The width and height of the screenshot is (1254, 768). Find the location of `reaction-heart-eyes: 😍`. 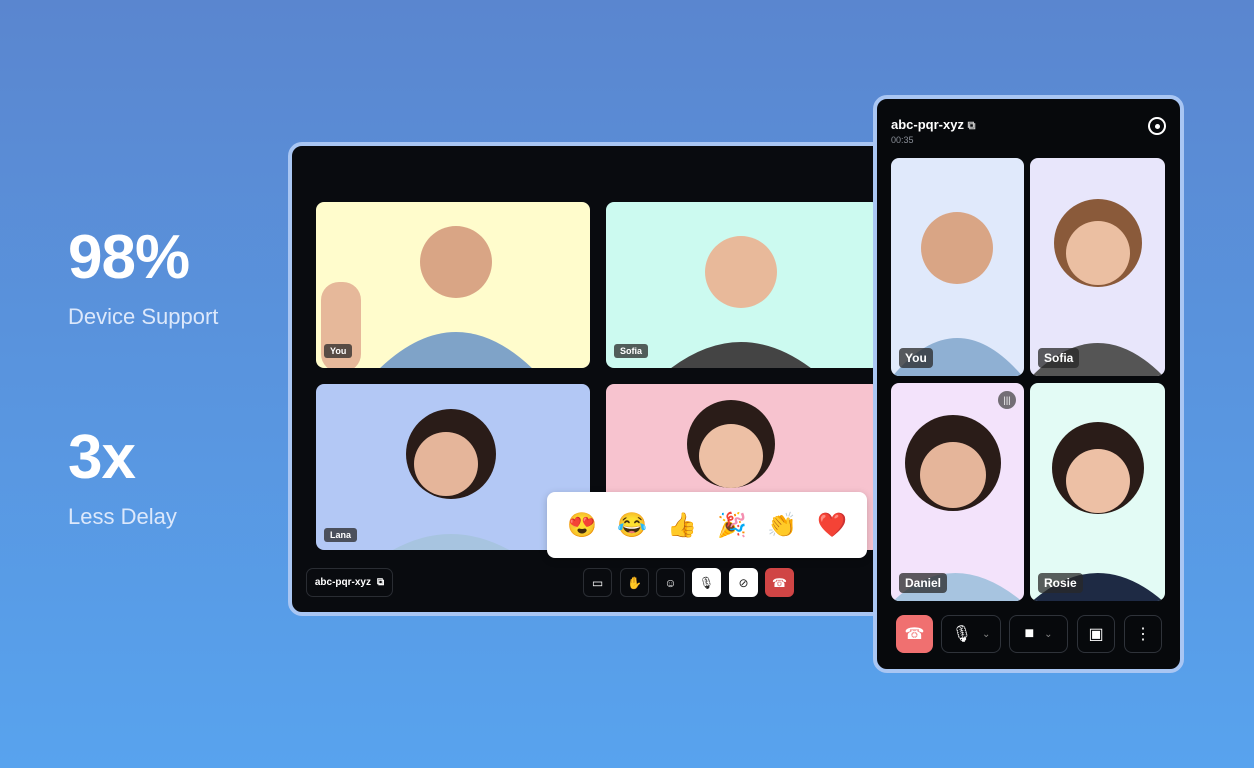

reaction-heart-eyes: 😍 is located at coordinates (582, 525).